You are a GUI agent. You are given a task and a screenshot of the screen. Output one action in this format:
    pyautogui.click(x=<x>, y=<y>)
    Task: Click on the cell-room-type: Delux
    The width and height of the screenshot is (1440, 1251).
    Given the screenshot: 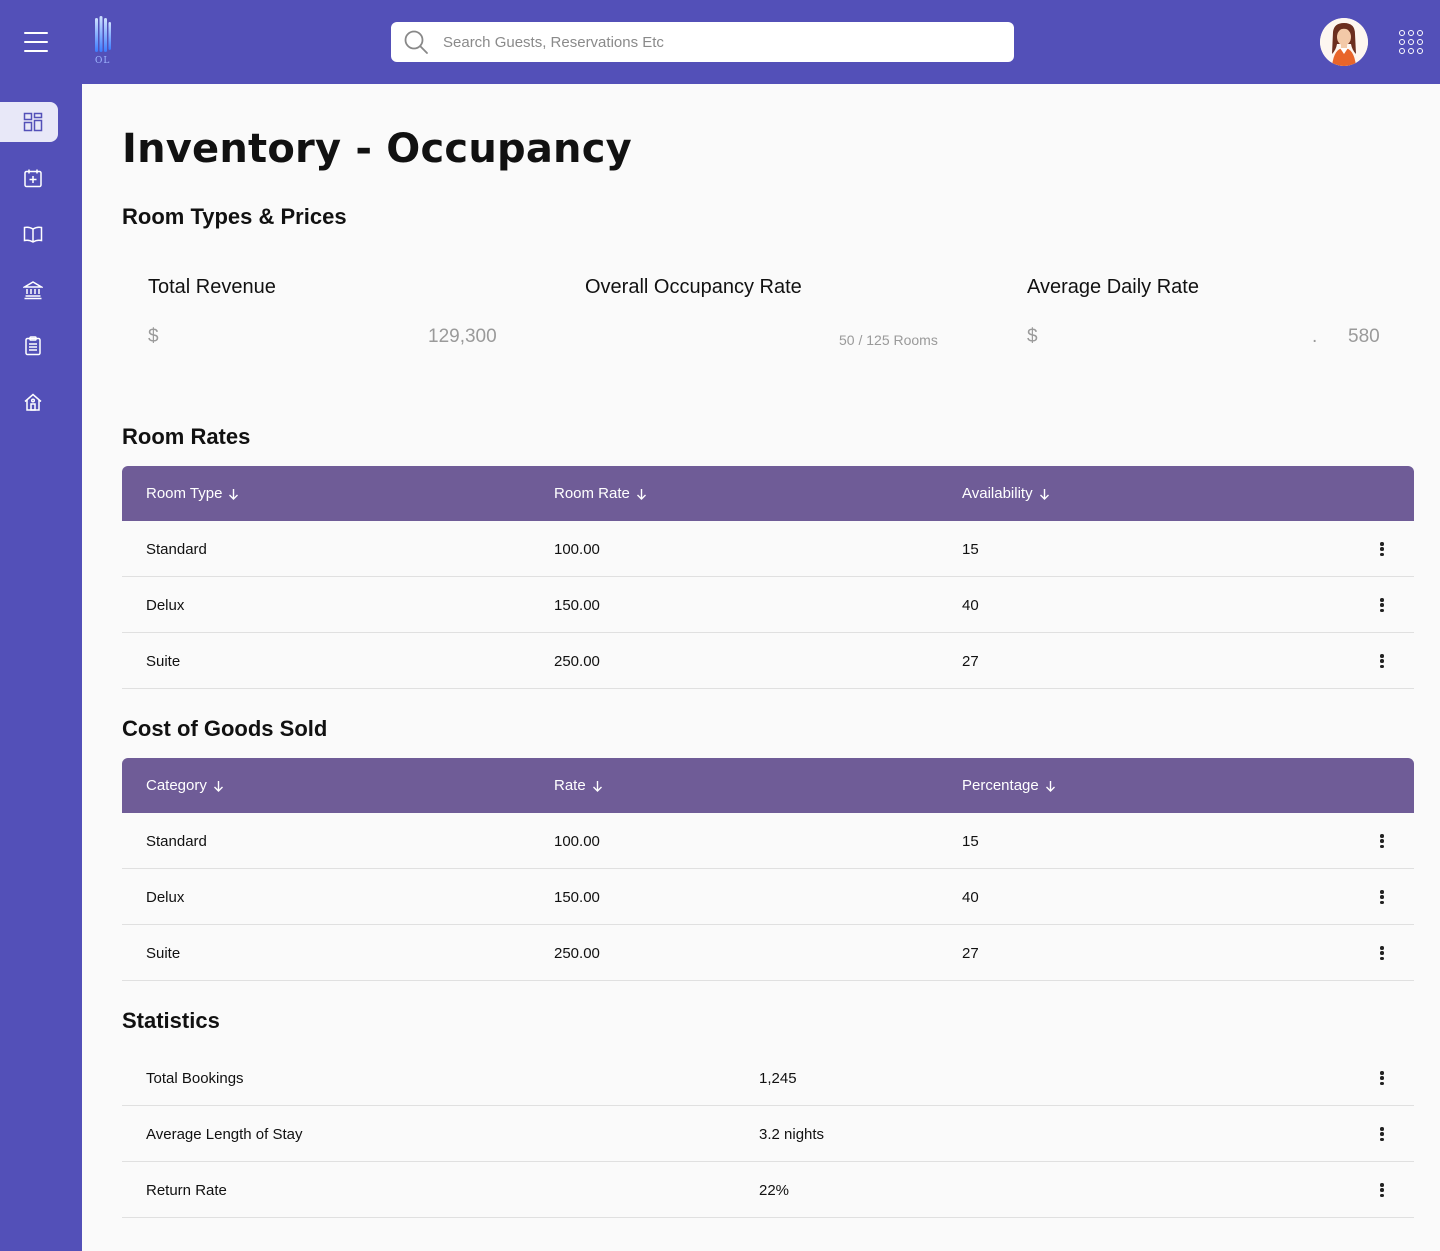 What is the action you would take?
    pyautogui.click(x=165, y=605)
    